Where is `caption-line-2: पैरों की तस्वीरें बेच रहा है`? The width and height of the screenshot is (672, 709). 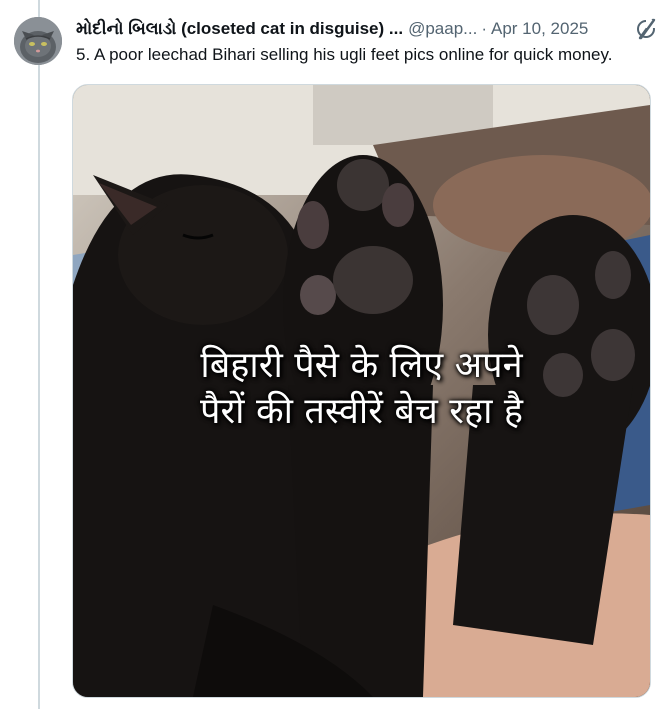
caption-line-2: पैरों की तस्वीरें बेच रहा है is located at coordinates (361, 411).